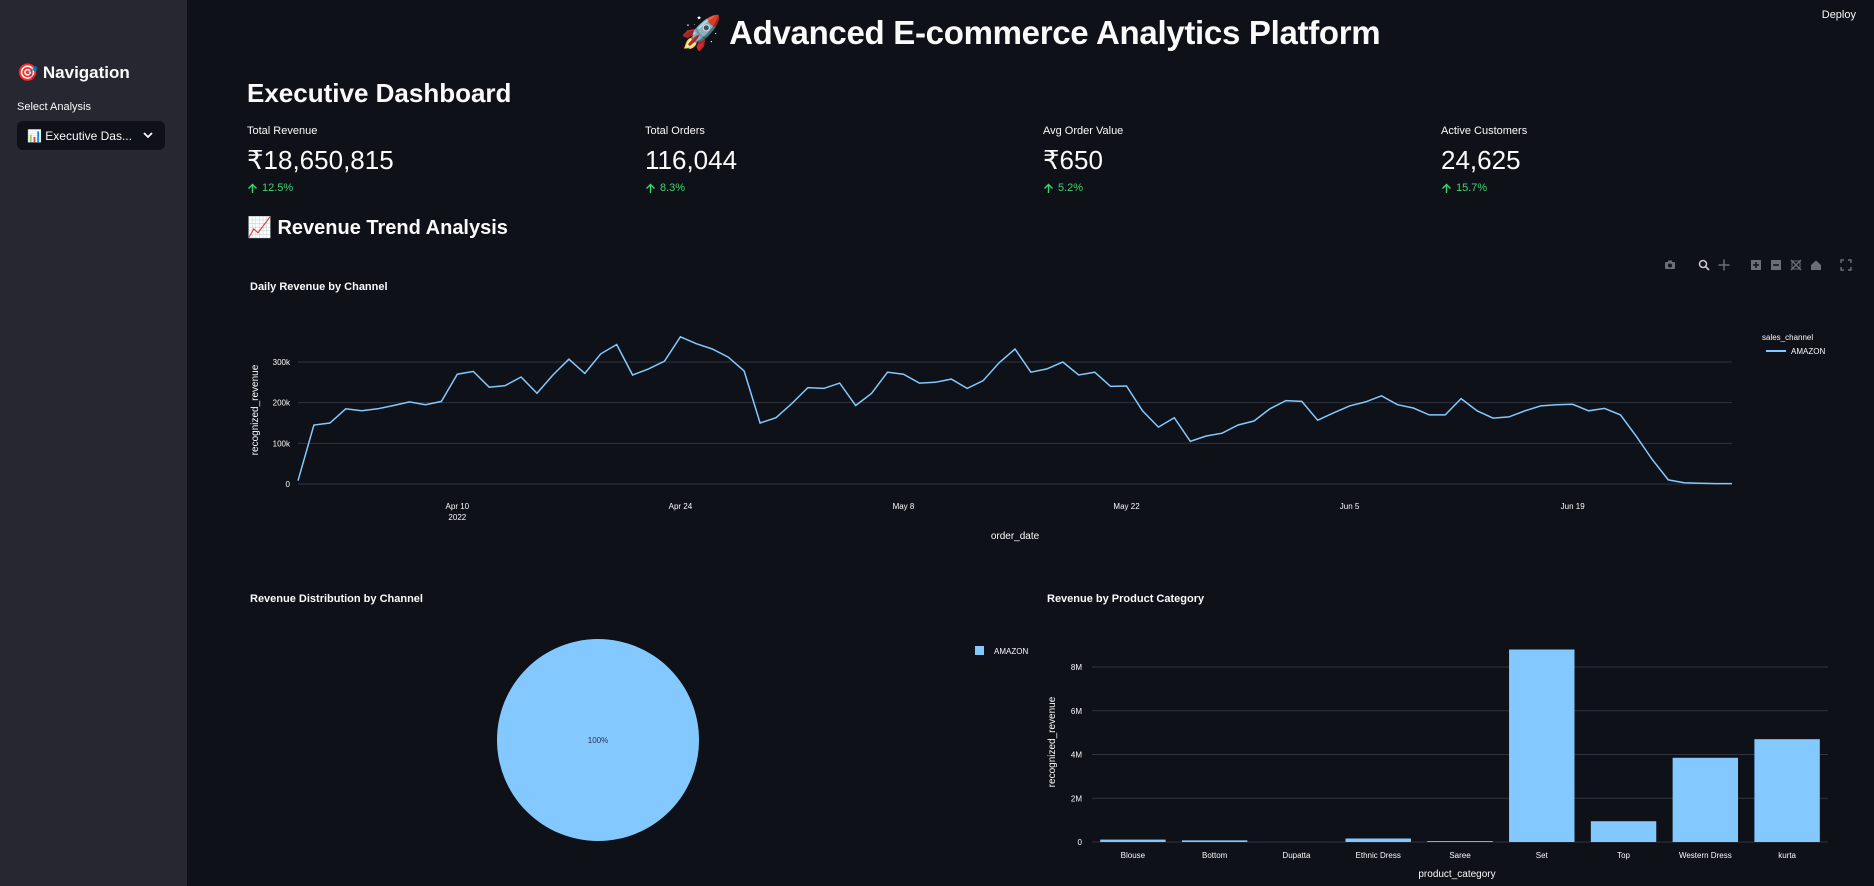 This screenshot has height=886, width=1874. Describe the element at coordinates (1378, 855) in the screenshot. I see `x-tick-label: Ethnic Dress` at that location.